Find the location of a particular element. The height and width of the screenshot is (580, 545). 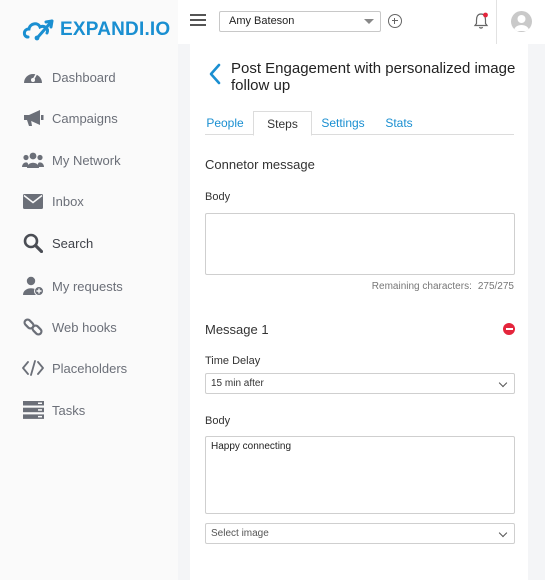

connector-body-textarea is located at coordinates (360, 244).